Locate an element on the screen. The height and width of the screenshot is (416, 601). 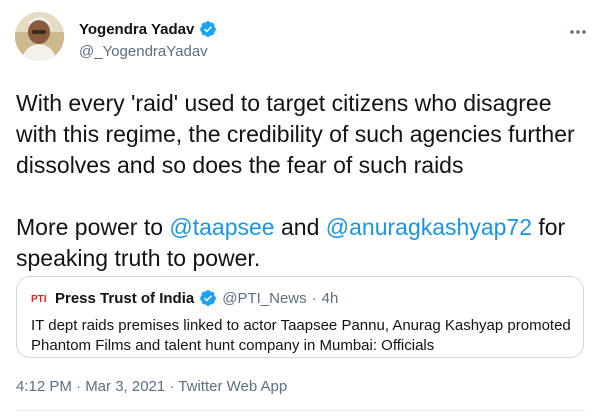
quoted-timestamp: 4h is located at coordinates (330, 298).